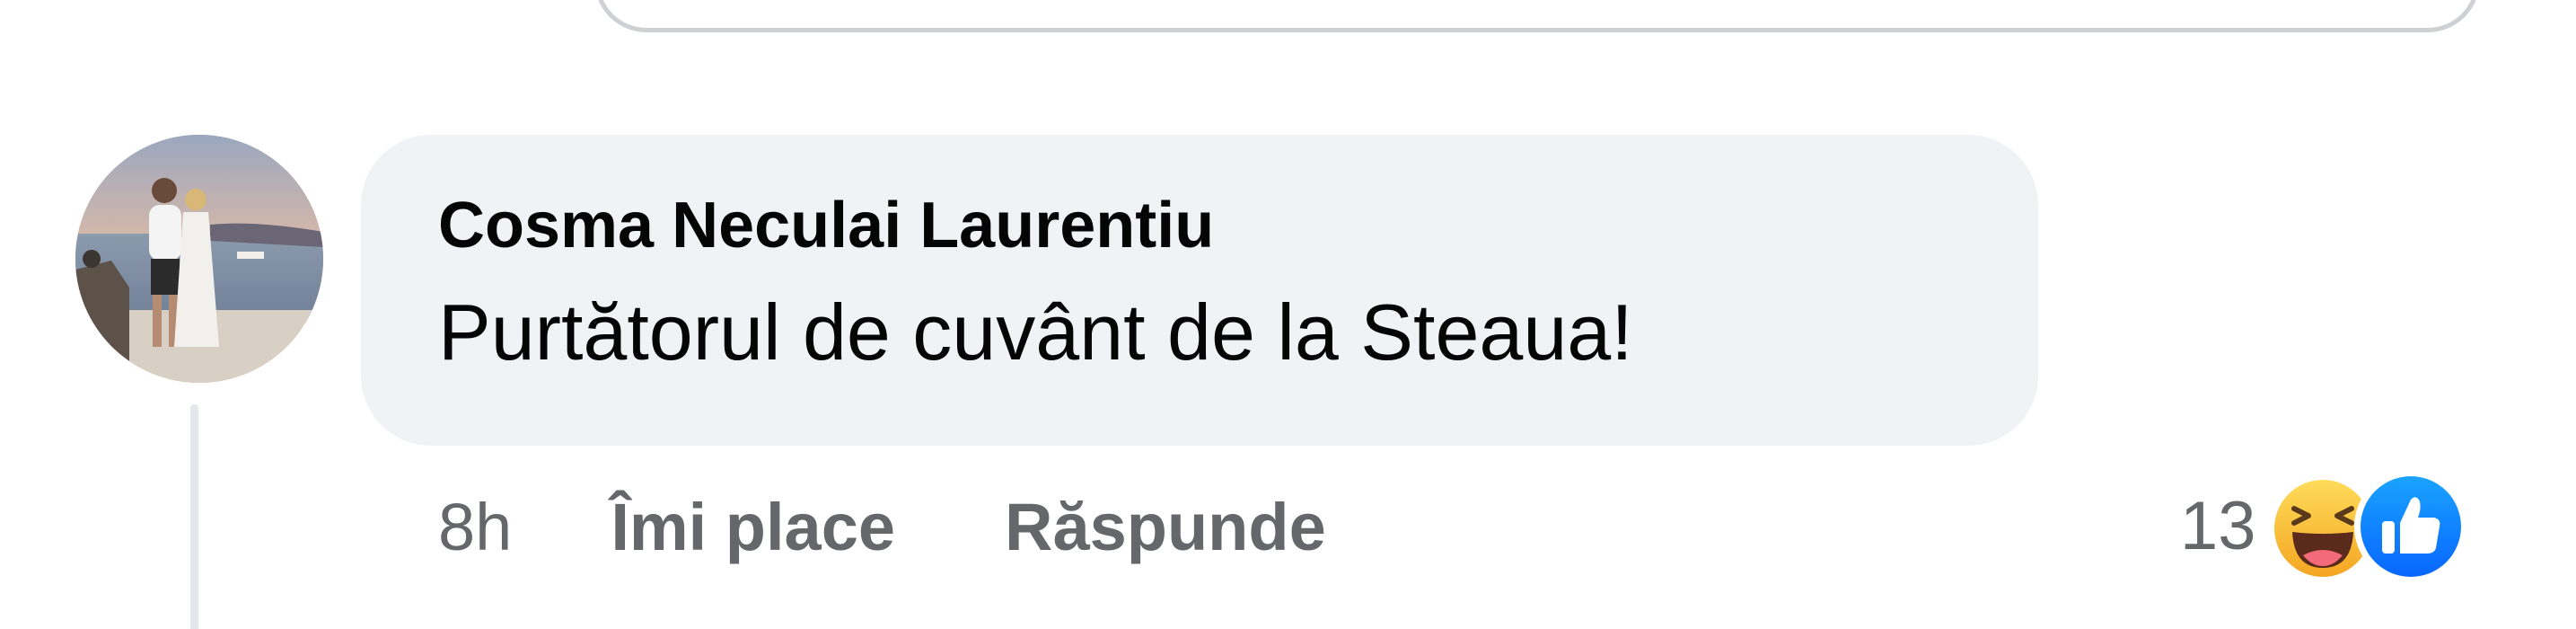 This screenshot has width=2576, height=629. I want to click on avatar, so click(199, 259).